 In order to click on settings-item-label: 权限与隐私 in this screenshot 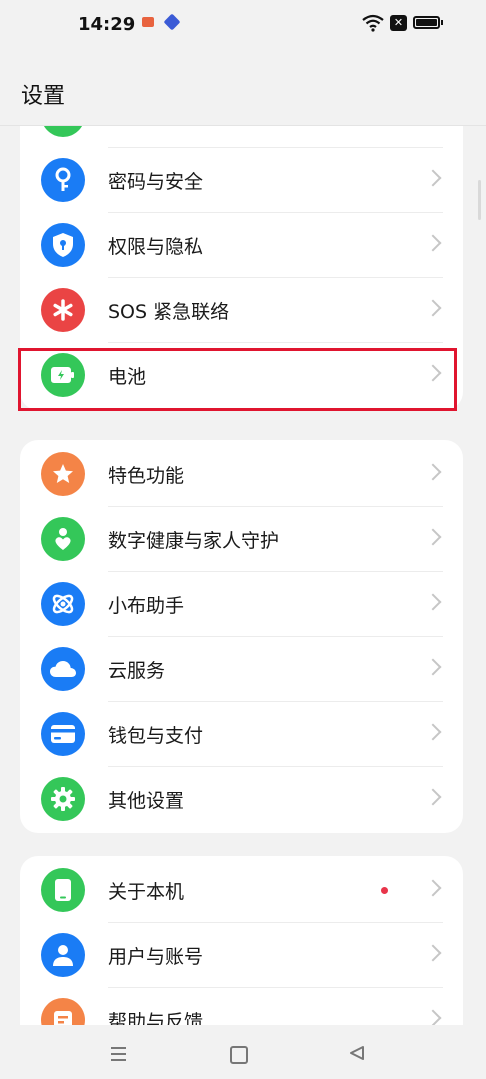, I will do `click(156, 247)`.